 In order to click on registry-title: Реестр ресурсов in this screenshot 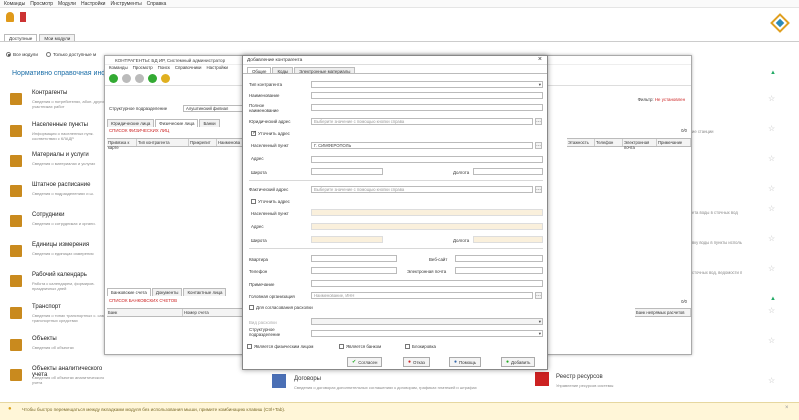, I will do `click(579, 377)`.